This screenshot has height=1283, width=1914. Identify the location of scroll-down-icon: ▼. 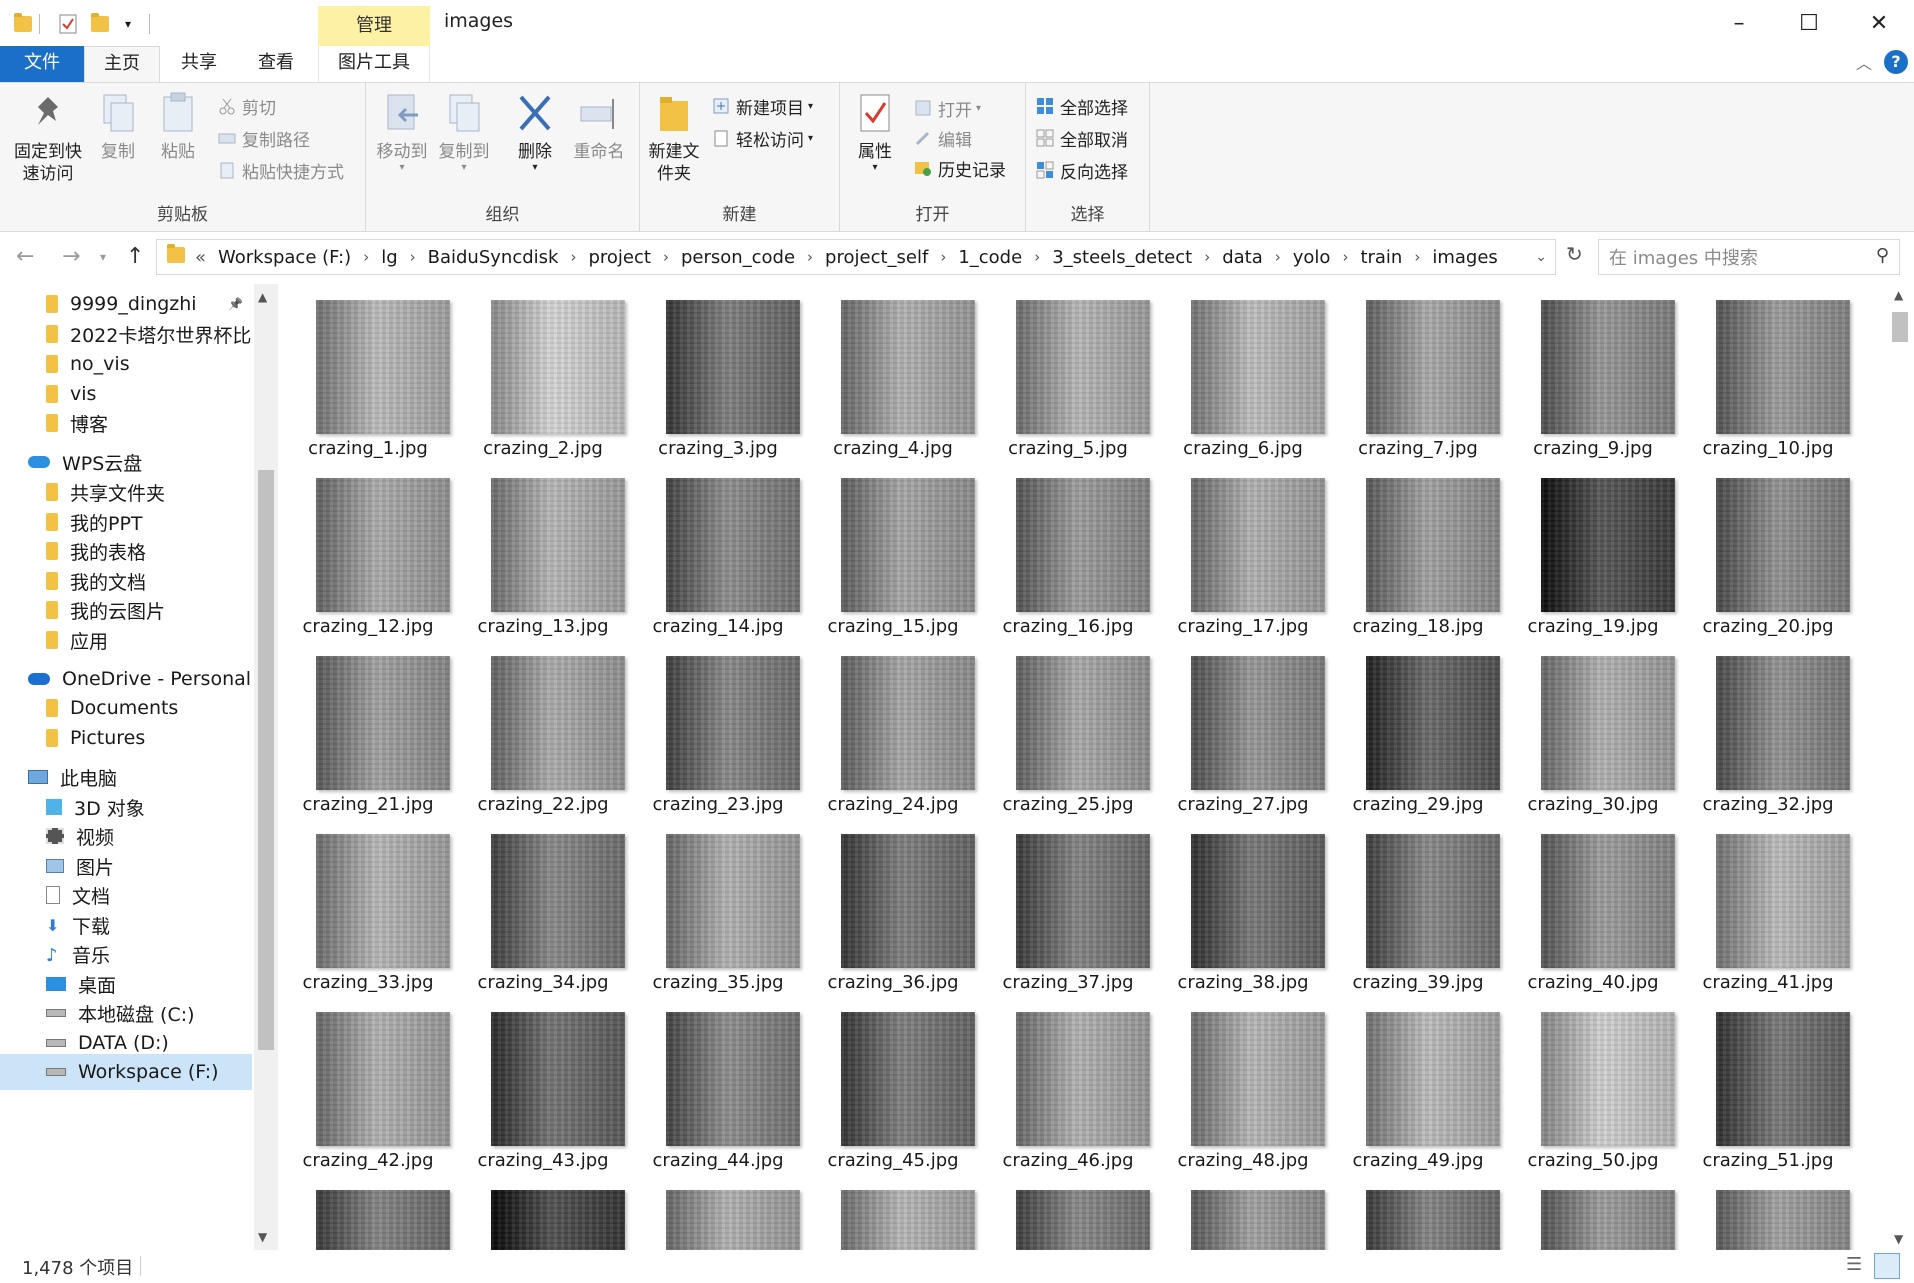
(1898, 1239).